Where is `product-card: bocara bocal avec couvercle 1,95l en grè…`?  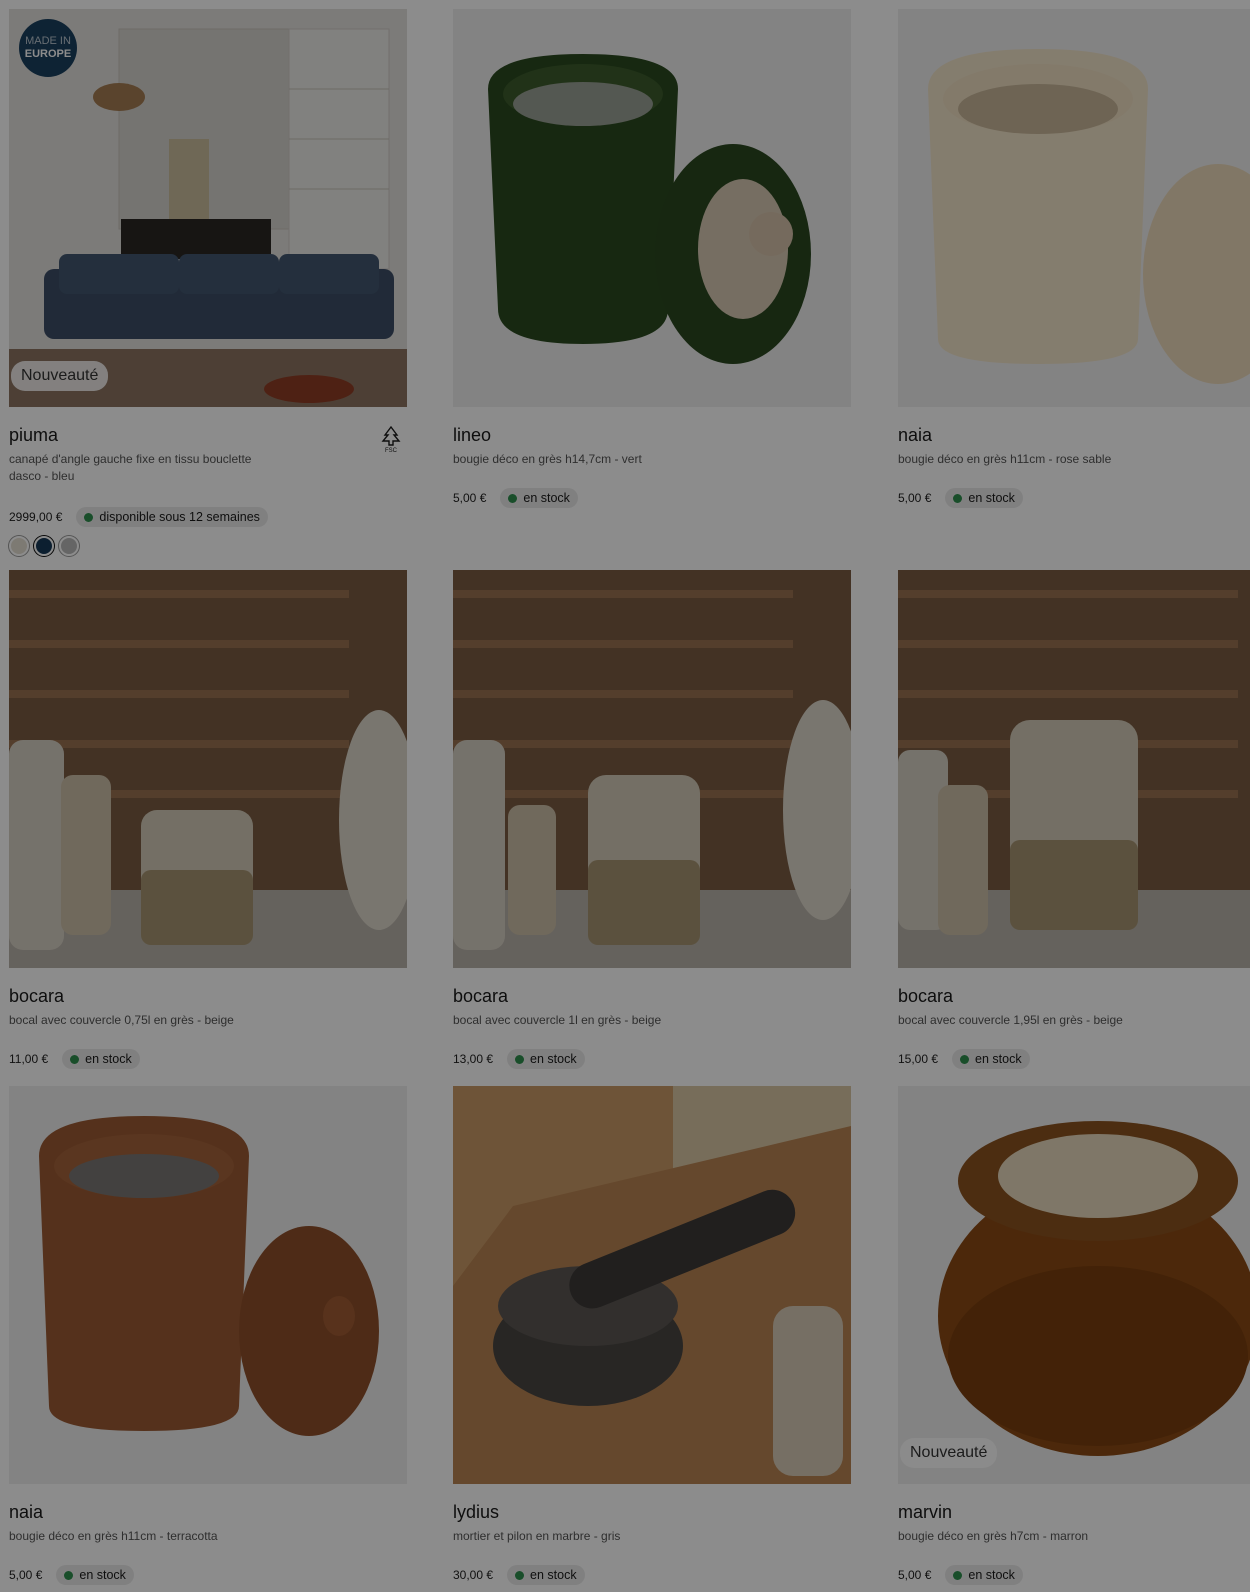
product-card: bocara bocal avec couvercle 1,95l en grè… is located at coordinates (1074, 819).